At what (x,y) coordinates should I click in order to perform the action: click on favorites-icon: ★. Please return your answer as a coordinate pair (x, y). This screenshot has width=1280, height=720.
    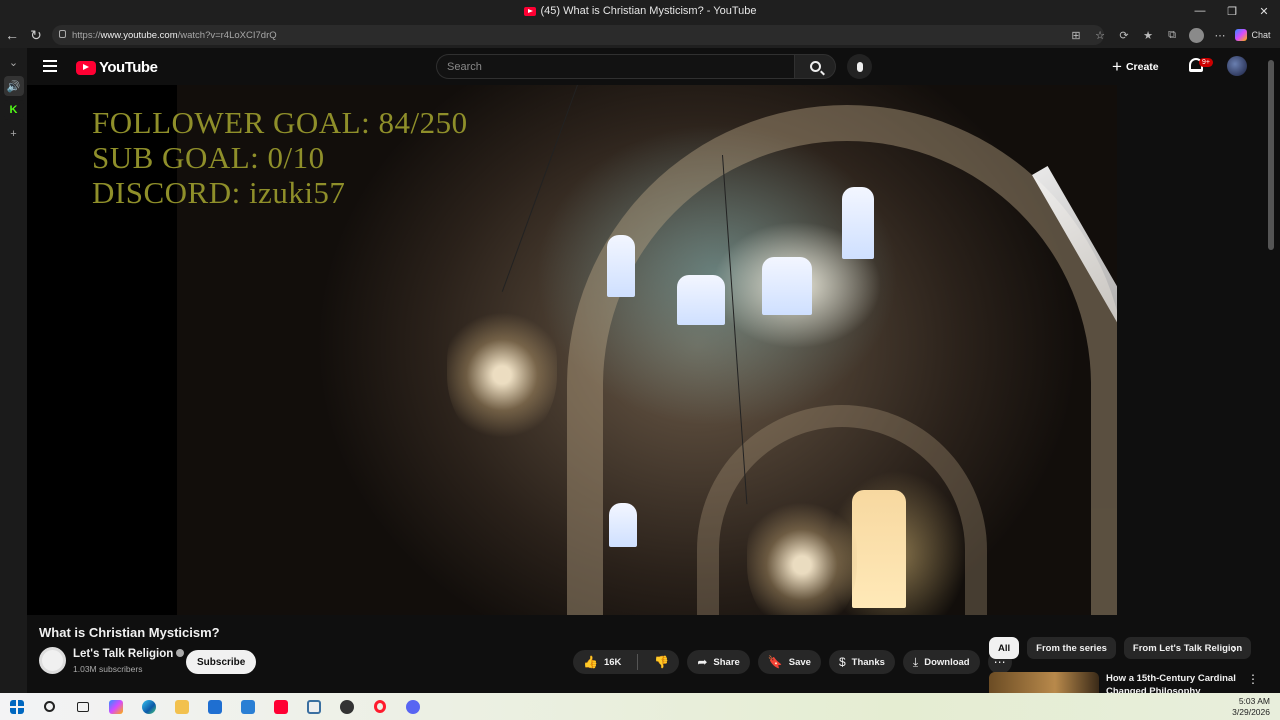
    Looking at the image, I should click on (1148, 35).